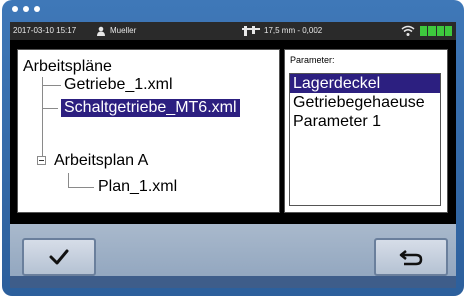 This screenshot has width=474, height=298. Describe the element at coordinates (45, 30) in the screenshot. I see `status-datetime: 2017-03-10 15:17` at that location.